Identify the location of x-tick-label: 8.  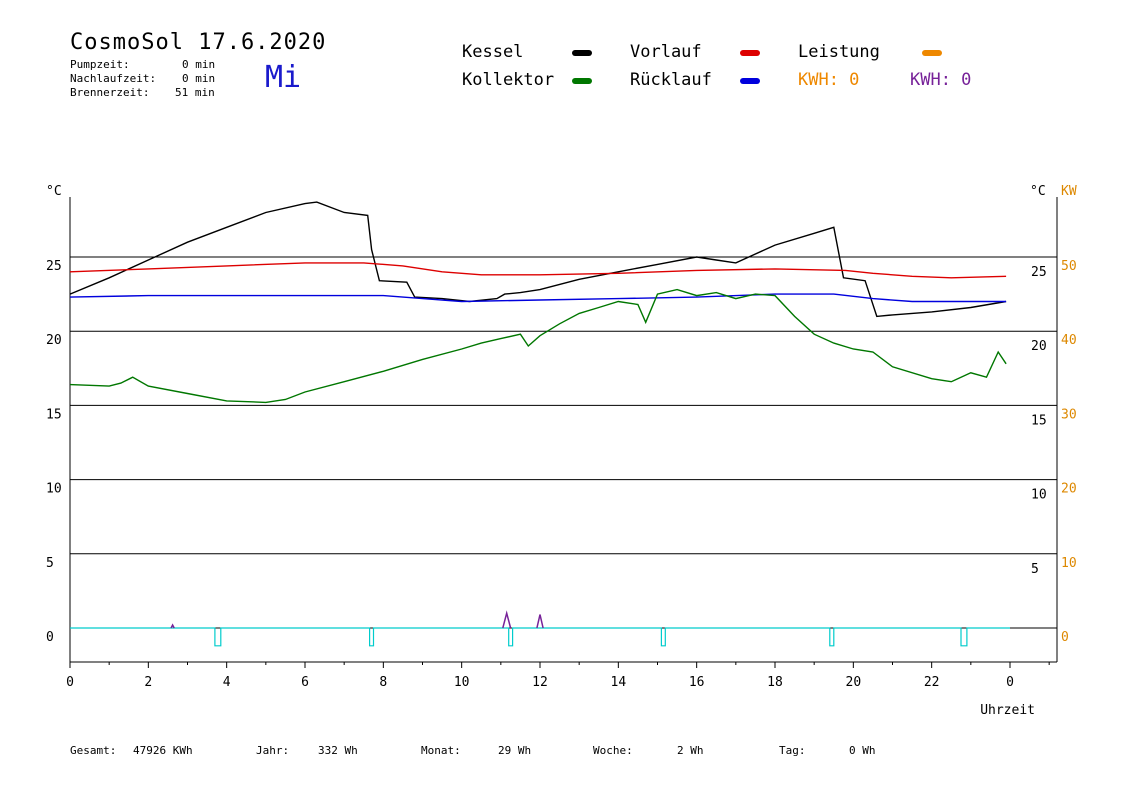
(383, 682).